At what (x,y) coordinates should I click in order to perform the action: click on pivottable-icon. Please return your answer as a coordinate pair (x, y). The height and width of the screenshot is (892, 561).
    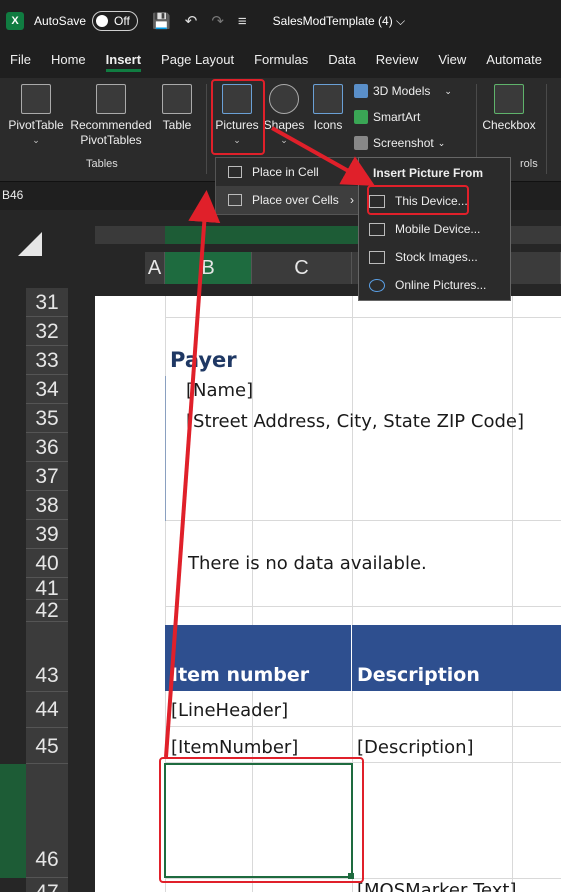
    Looking at the image, I should click on (36, 99).